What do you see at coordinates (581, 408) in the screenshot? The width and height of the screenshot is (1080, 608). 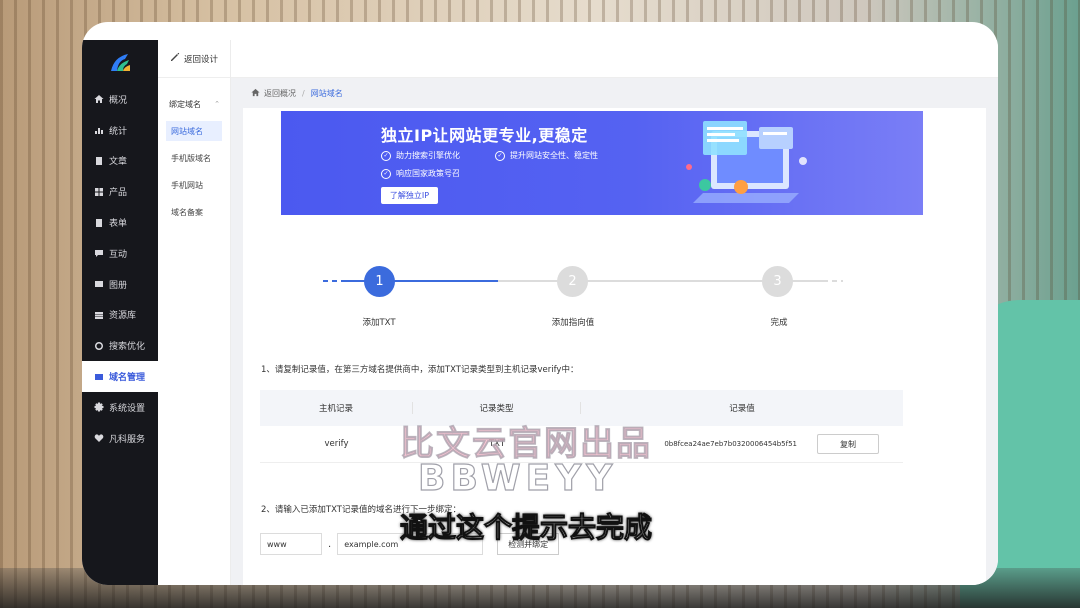 I see `table-header: 主机记录 记录类型 记录值` at bounding box center [581, 408].